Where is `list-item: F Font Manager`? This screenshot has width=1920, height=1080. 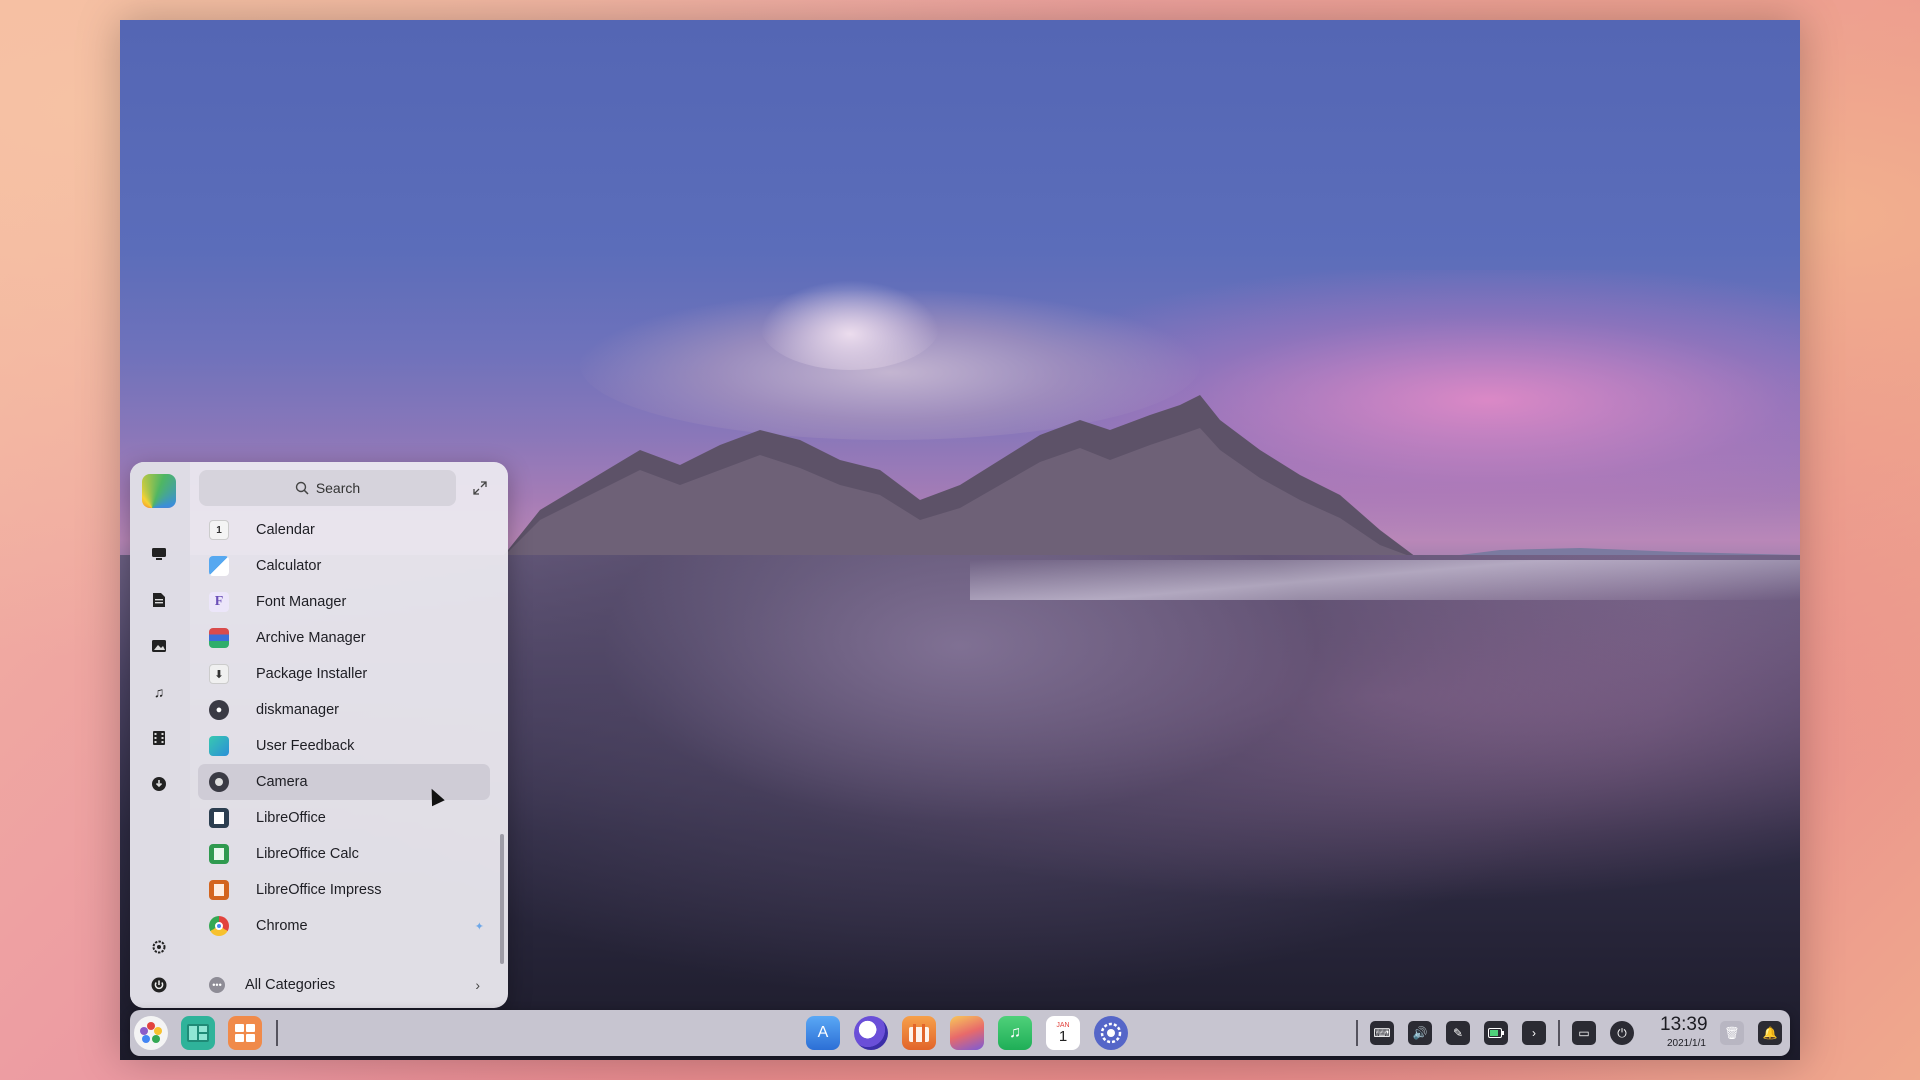
list-item: F Font Manager is located at coordinates (344, 602).